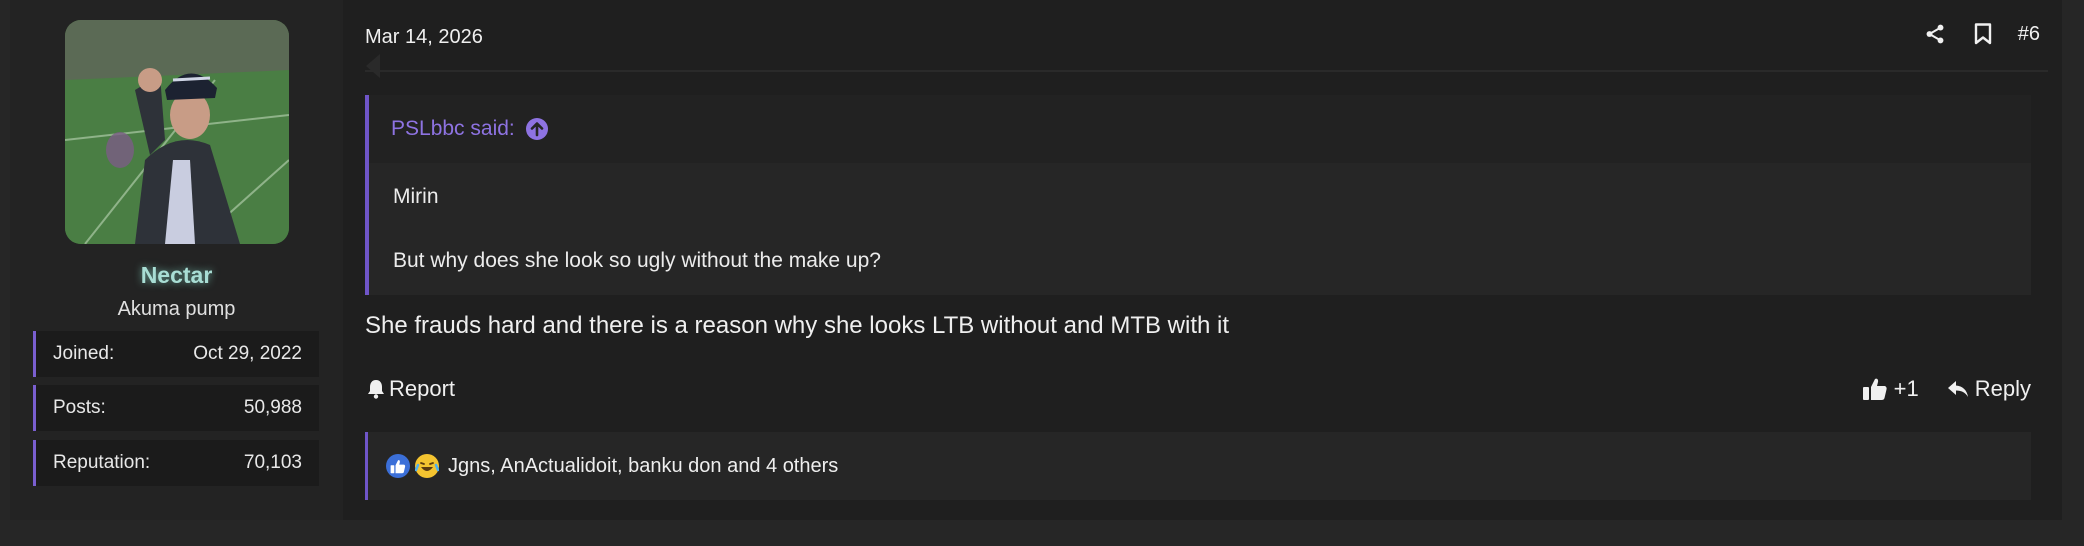 This screenshot has height=546, width=2084. Describe the element at coordinates (247, 353) in the screenshot. I see `stat-value: Oct 29, 2022` at that location.